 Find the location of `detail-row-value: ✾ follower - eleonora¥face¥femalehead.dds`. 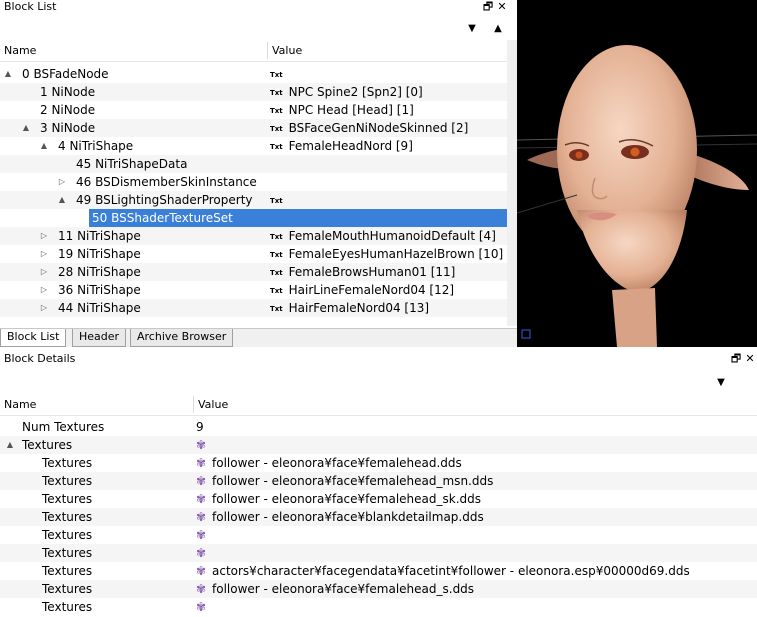

detail-row-value: ✾ follower - eleonora¥face¥femalehead.dds is located at coordinates (329, 463).